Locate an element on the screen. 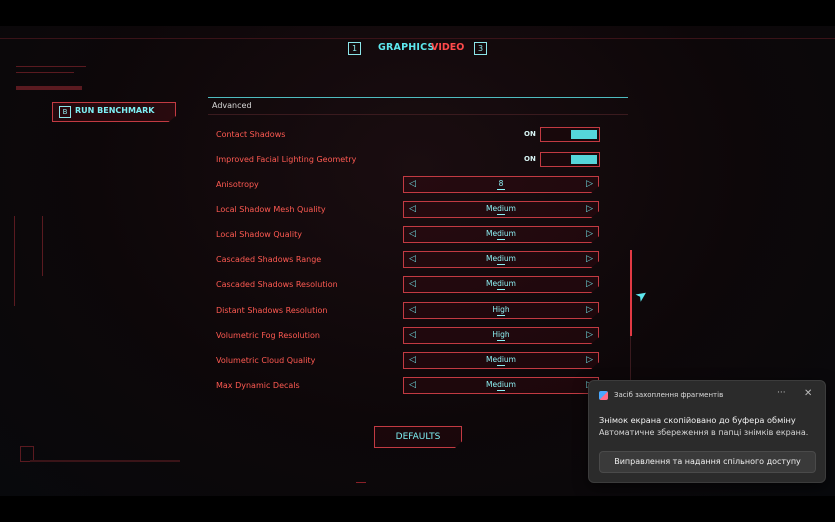  section-title: Advanced is located at coordinates (232, 105).